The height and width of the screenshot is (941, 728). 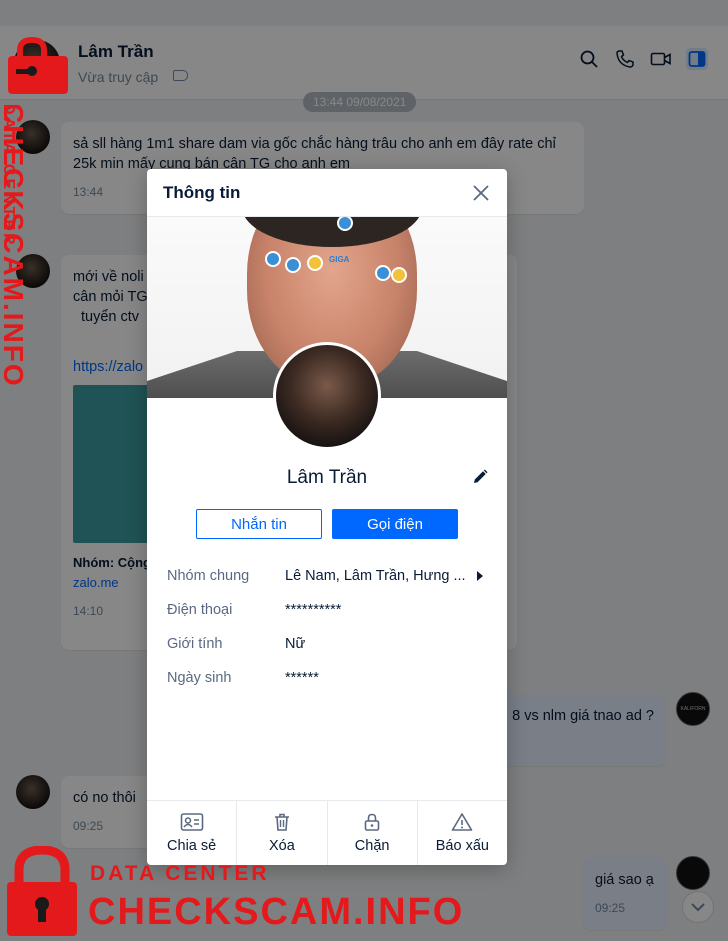 I want to click on arrow-right-icon, so click(x=482, y=576).